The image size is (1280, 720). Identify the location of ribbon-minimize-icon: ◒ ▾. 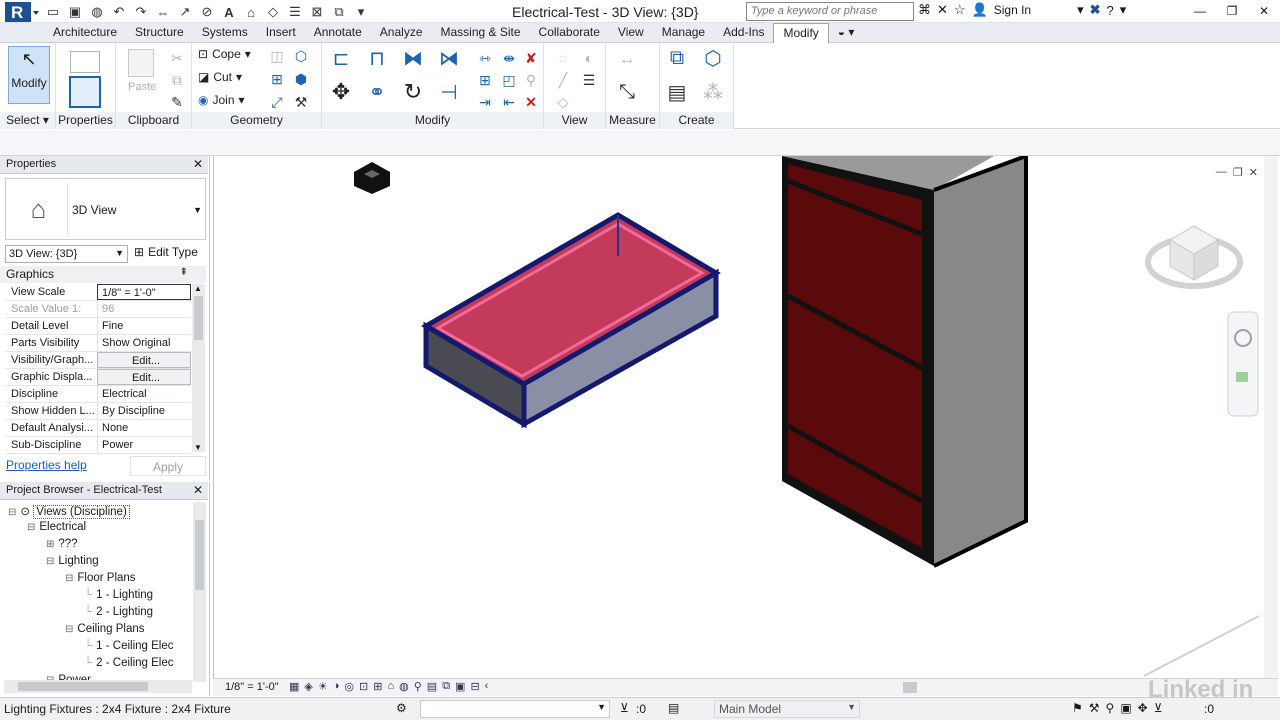
(846, 33).